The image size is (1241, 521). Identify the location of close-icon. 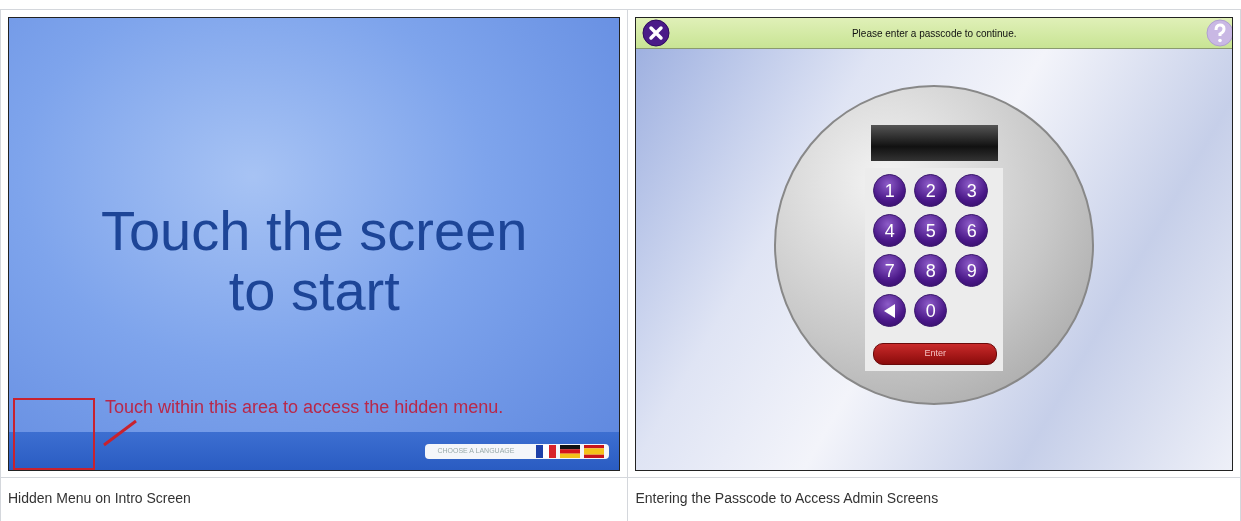
(656, 33).